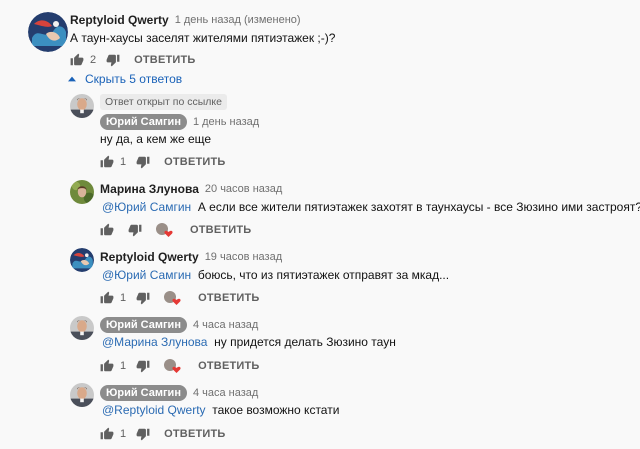  Describe the element at coordinates (134, 79) in the screenshot. I see `replies-toggle-label: Скрыть 5 ответов` at that location.